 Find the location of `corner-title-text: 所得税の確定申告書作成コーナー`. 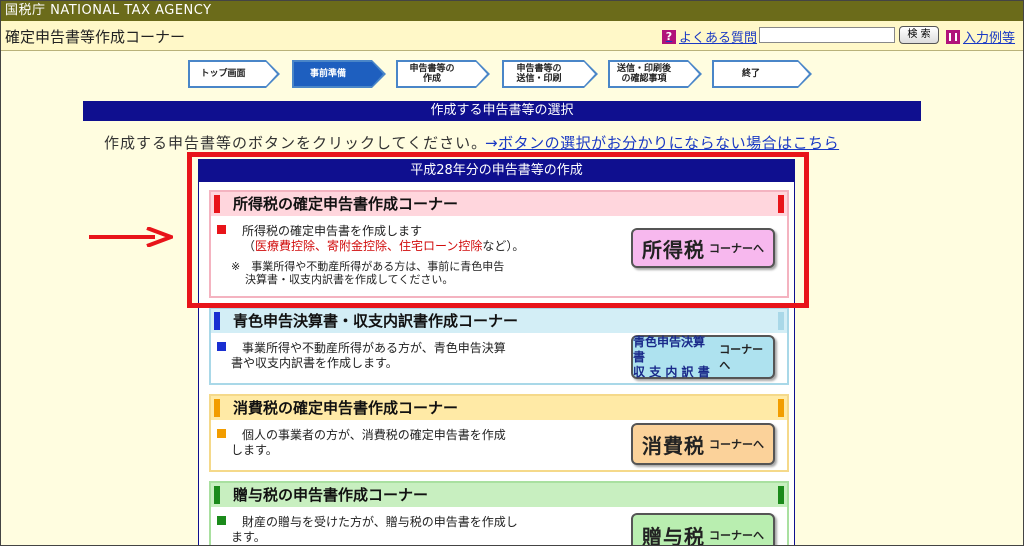

corner-title-text: 所得税の確定申告書作成コーナー is located at coordinates (346, 204).